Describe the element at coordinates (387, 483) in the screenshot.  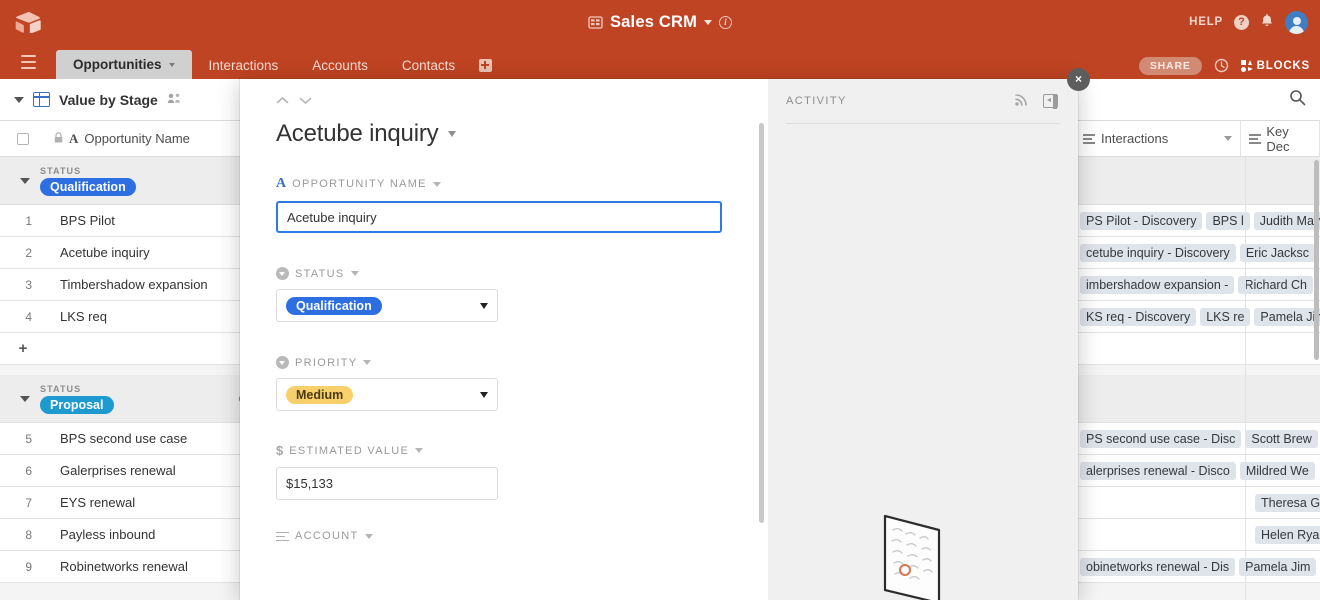
I see `estimated-value-input: $15,133` at that location.